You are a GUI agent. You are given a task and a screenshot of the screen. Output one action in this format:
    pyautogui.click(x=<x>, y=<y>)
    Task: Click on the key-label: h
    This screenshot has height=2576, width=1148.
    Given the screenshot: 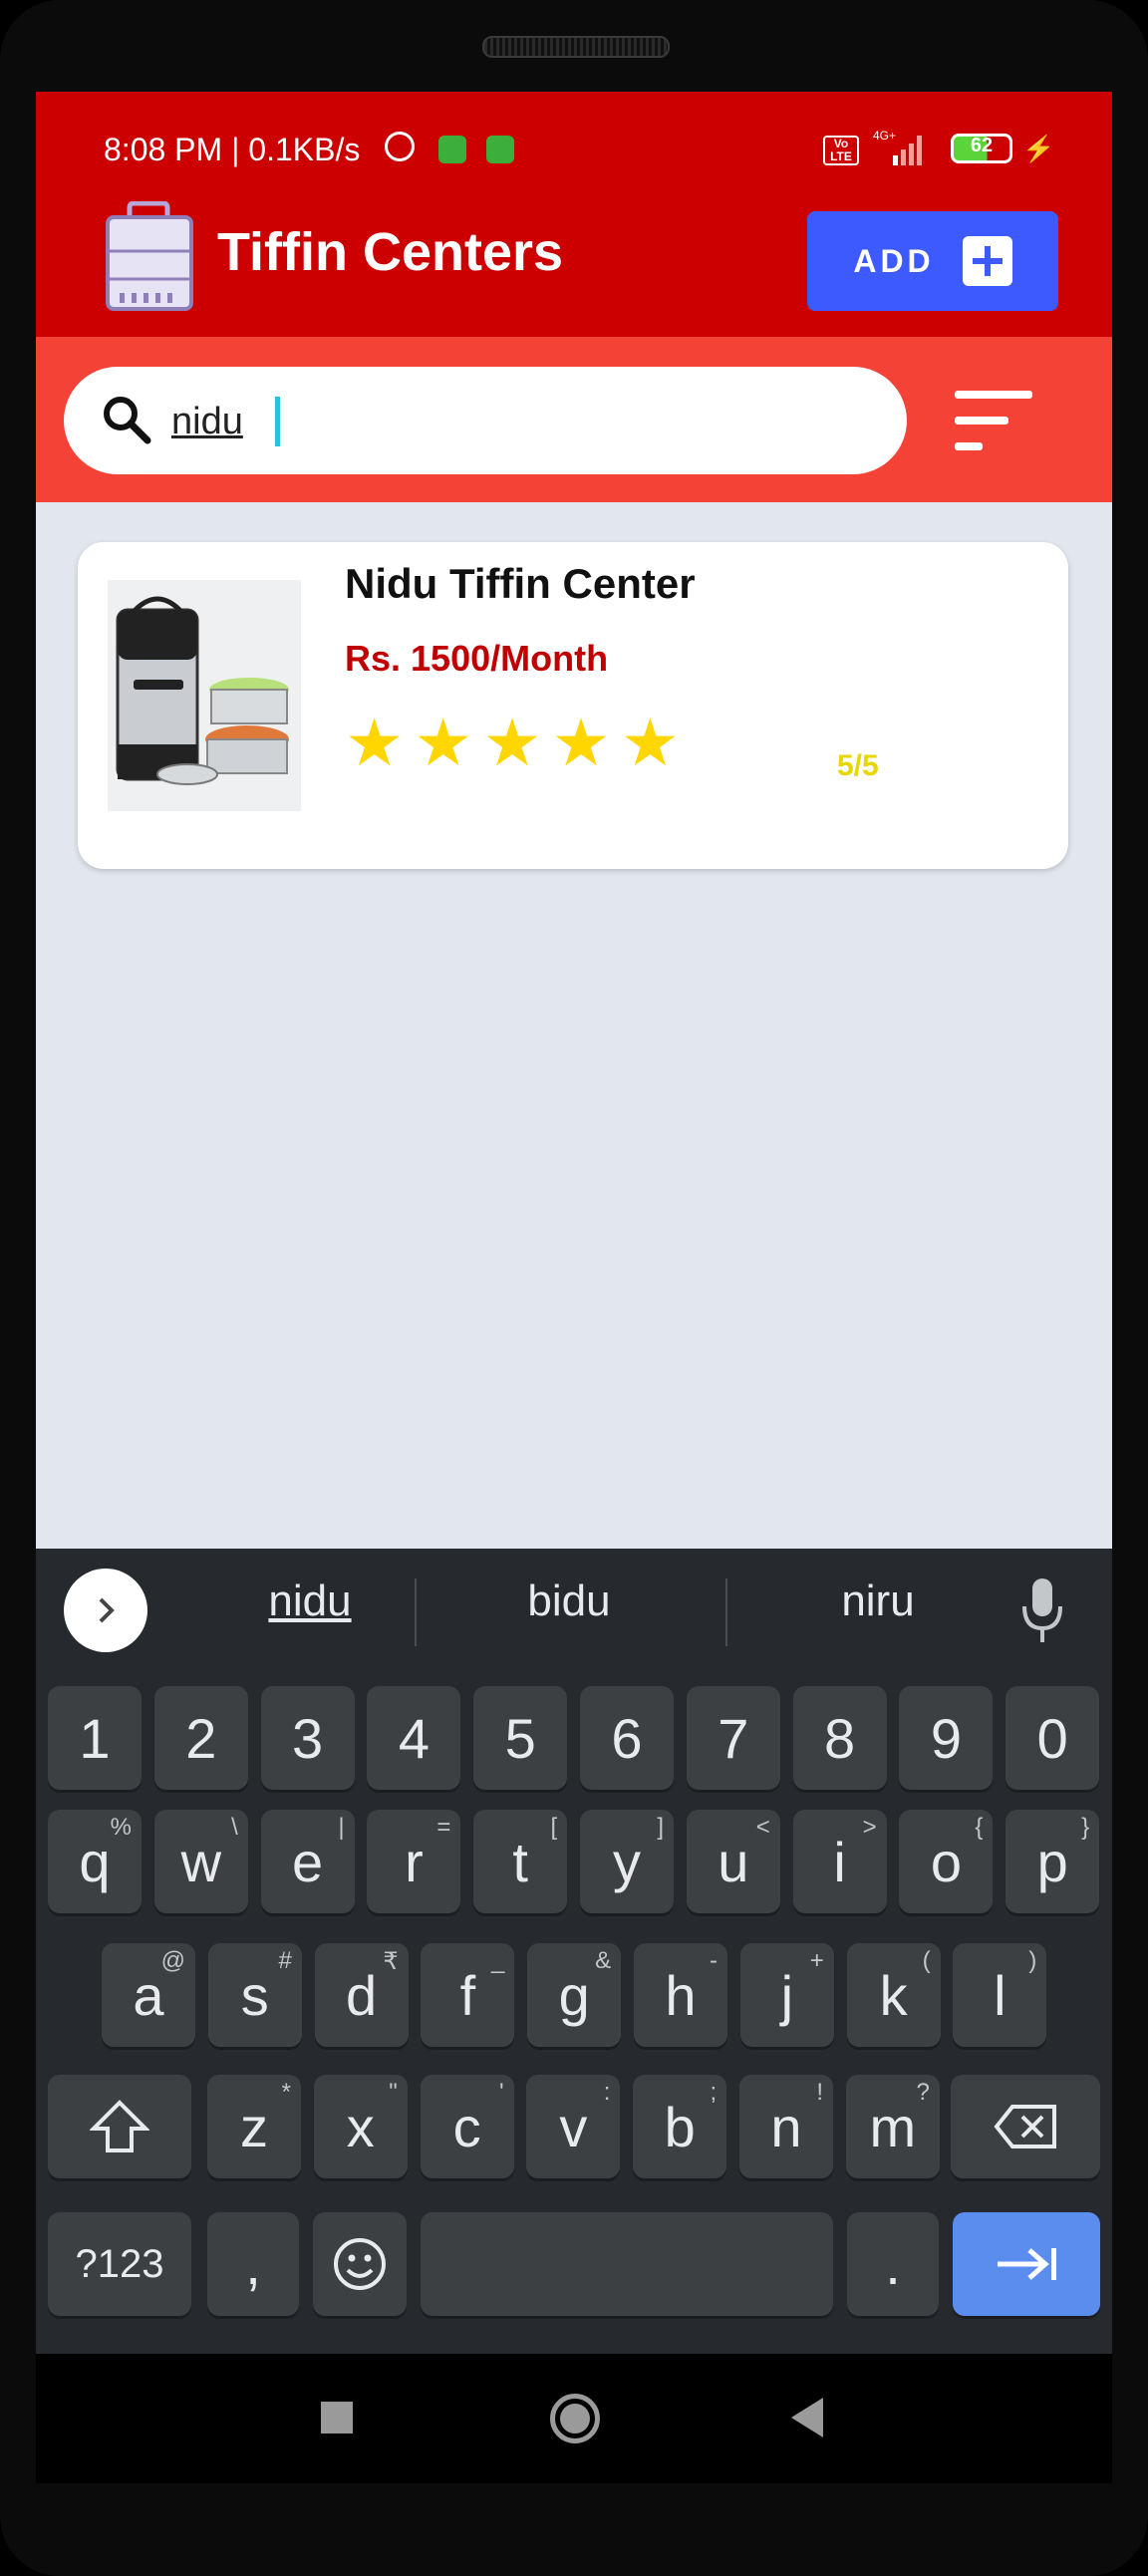 What is the action you would take?
    pyautogui.click(x=681, y=1995)
    